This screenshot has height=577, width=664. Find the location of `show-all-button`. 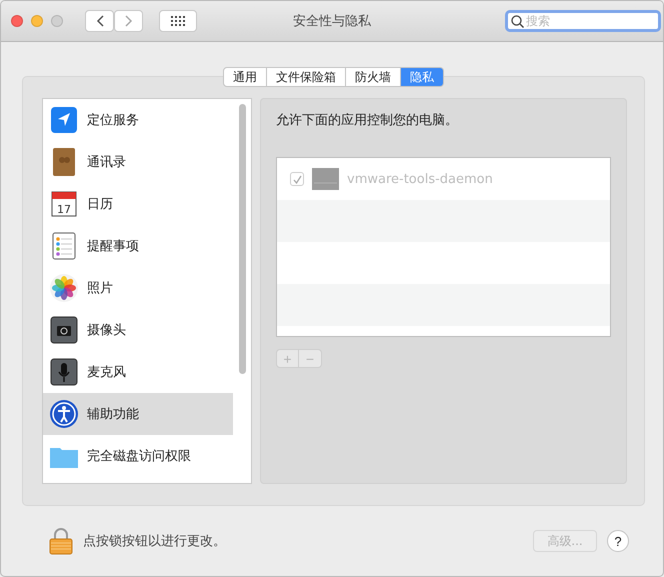

show-all-button is located at coordinates (178, 21).